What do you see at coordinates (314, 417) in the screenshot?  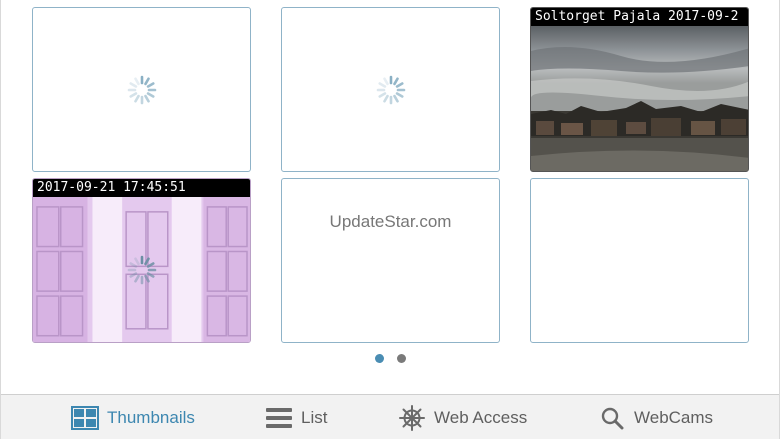 I see `tab-label: List` at bounding box center [314, 417].